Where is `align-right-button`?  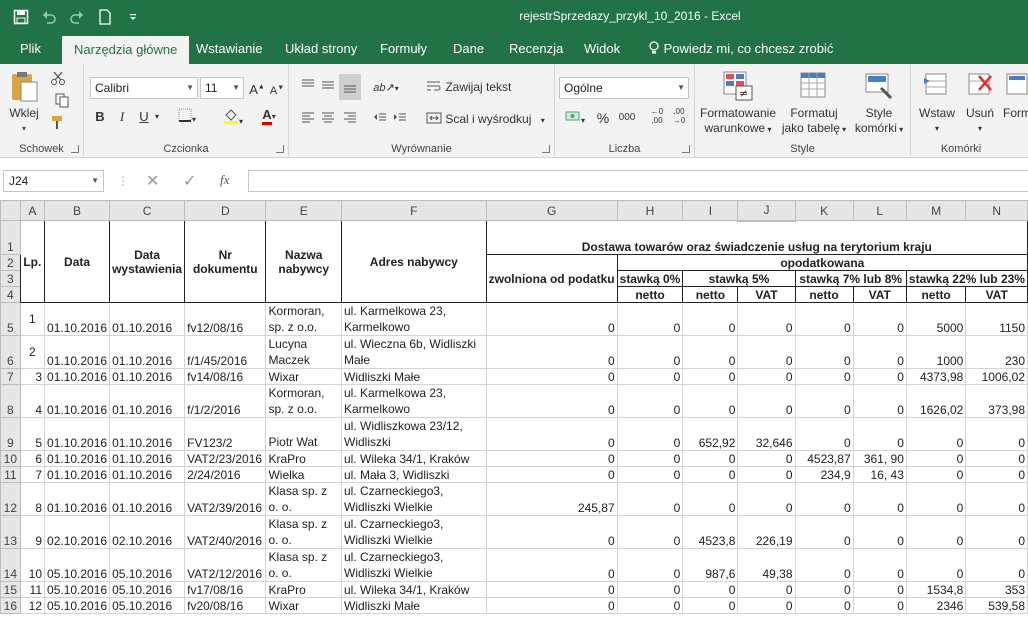
align-right-button is located at coordinates (350, 119).